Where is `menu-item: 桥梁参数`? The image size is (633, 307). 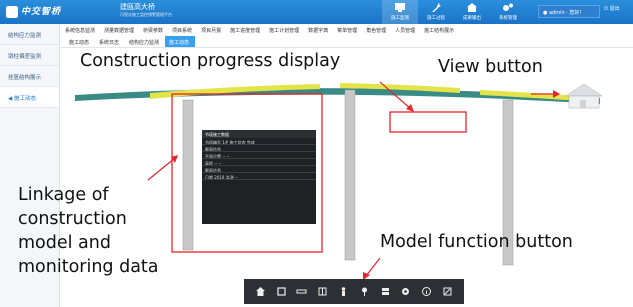
menu-item: 桥梁参数 is located at coordinates (153, 30).